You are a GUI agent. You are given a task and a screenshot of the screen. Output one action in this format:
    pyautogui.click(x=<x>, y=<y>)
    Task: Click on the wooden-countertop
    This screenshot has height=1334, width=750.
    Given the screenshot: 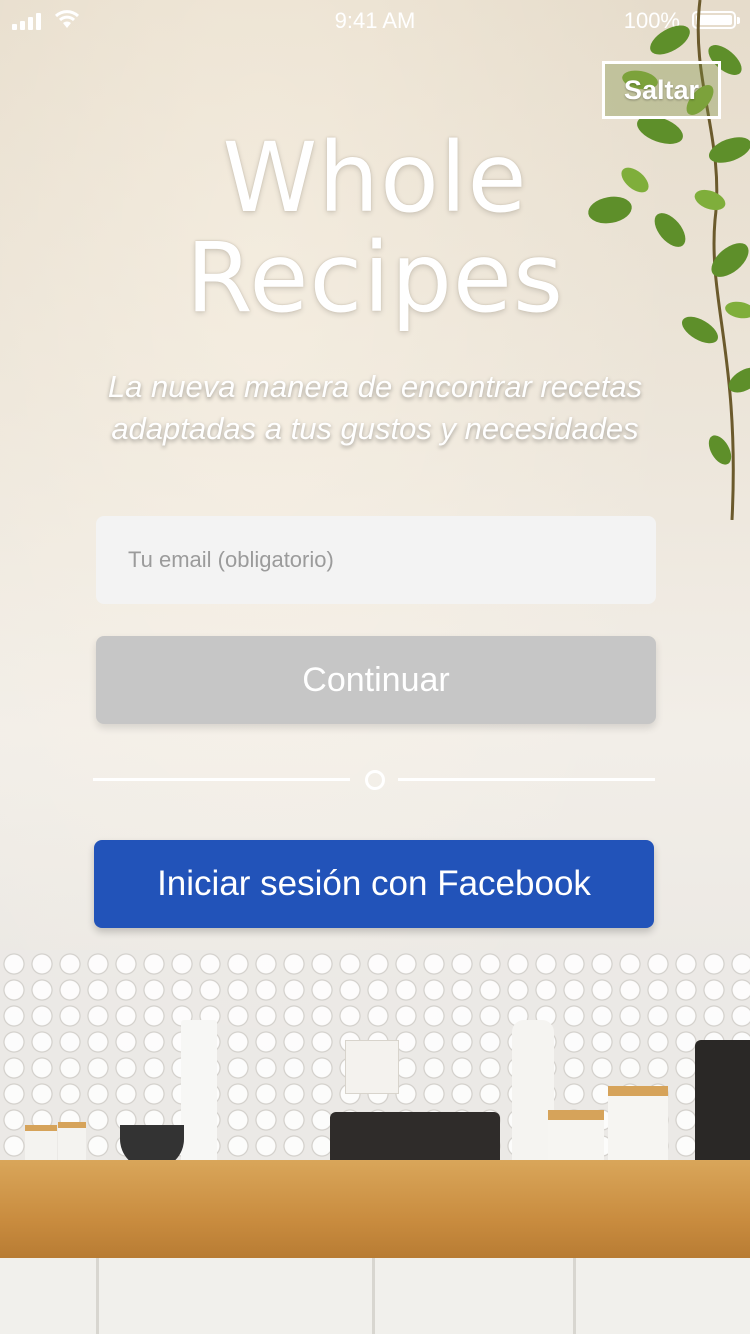 What is the action you would take?
    pyautogui.click(x=375, y=1210)
    